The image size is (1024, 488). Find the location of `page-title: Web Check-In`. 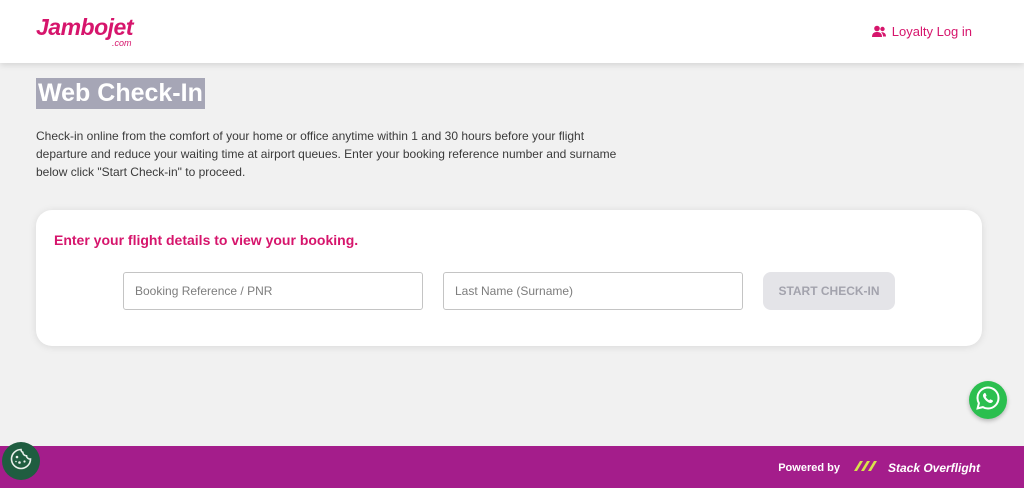

page-title: Web Check-In is located at coordinates (120, 93).